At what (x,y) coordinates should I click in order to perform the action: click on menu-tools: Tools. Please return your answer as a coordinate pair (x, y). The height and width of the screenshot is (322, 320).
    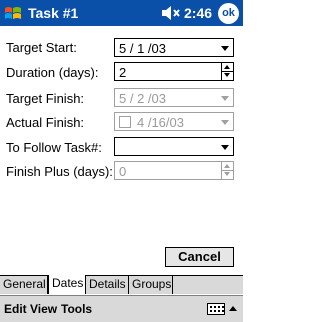
    Looking at the image, I should click on (76, 309).